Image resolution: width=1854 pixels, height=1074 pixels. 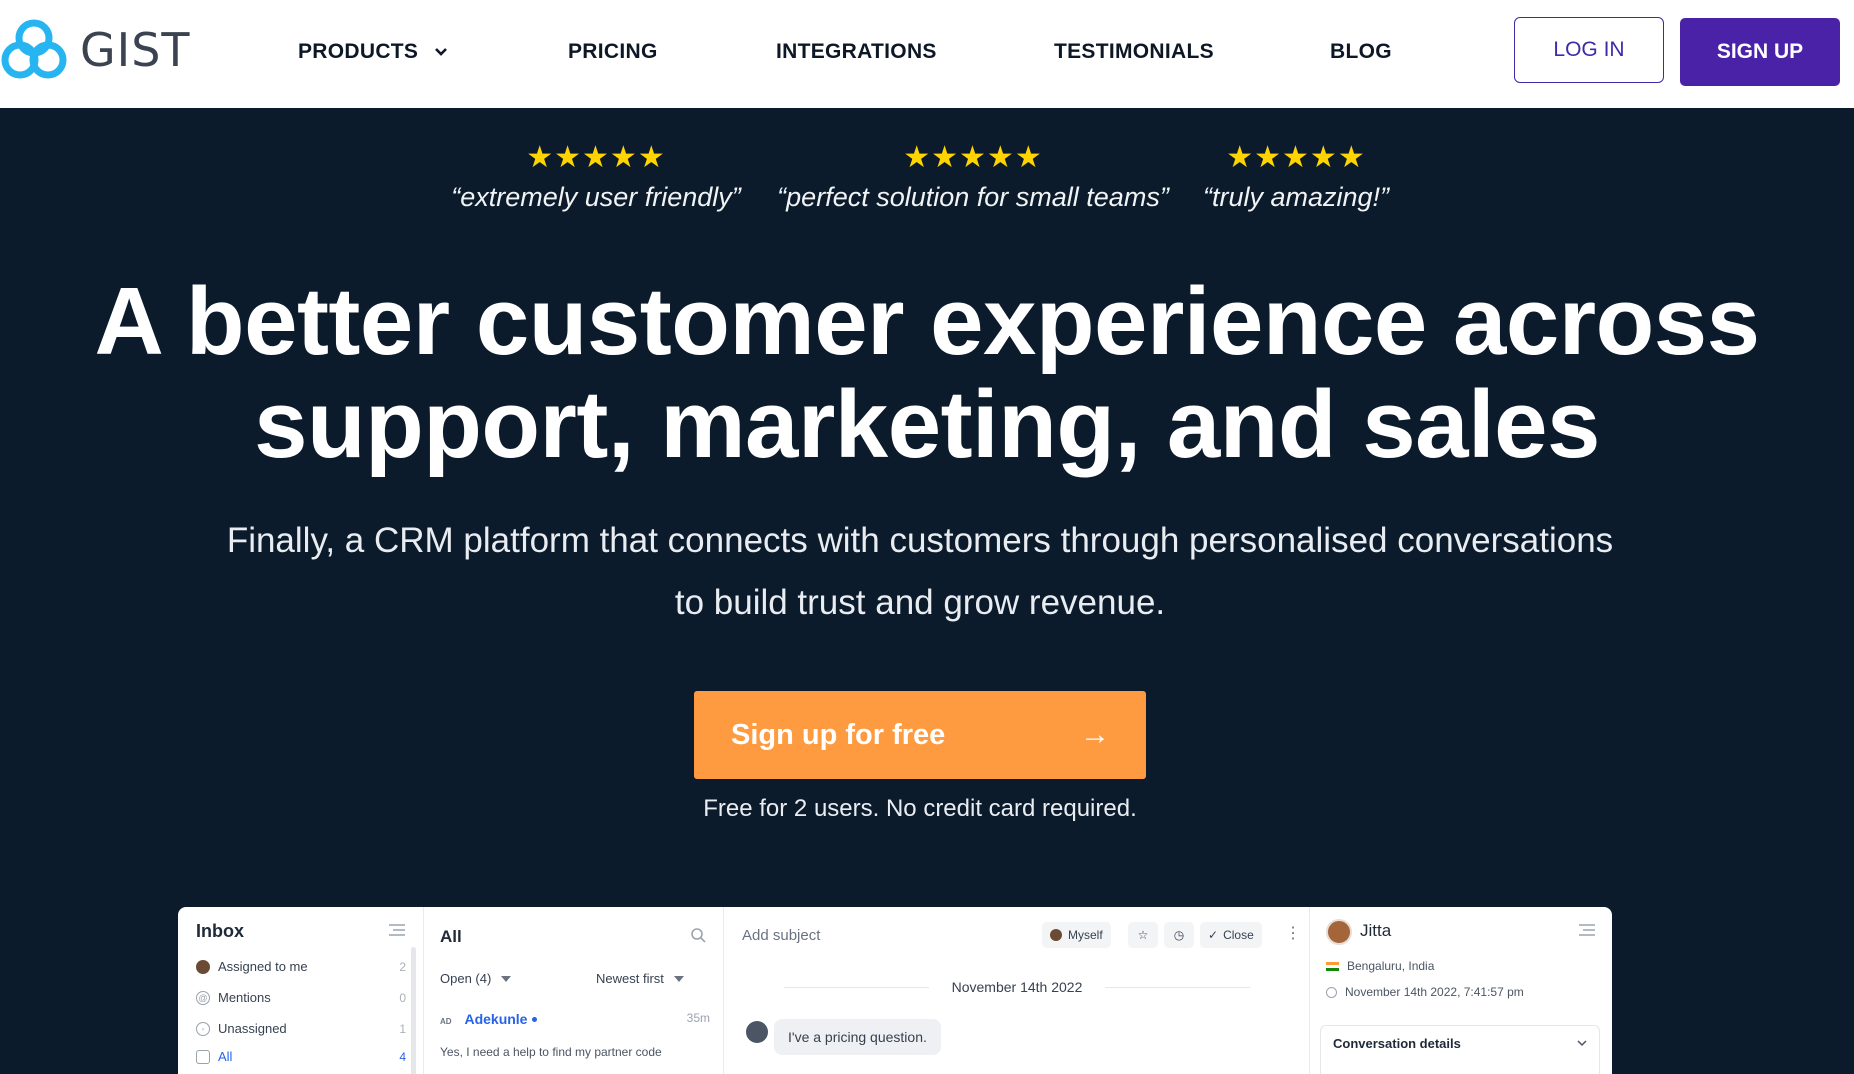 What do you see at coordinates (781, 935) in the screenshot?
I see `subject-input: Add subject` at bounding box center [781, 935].